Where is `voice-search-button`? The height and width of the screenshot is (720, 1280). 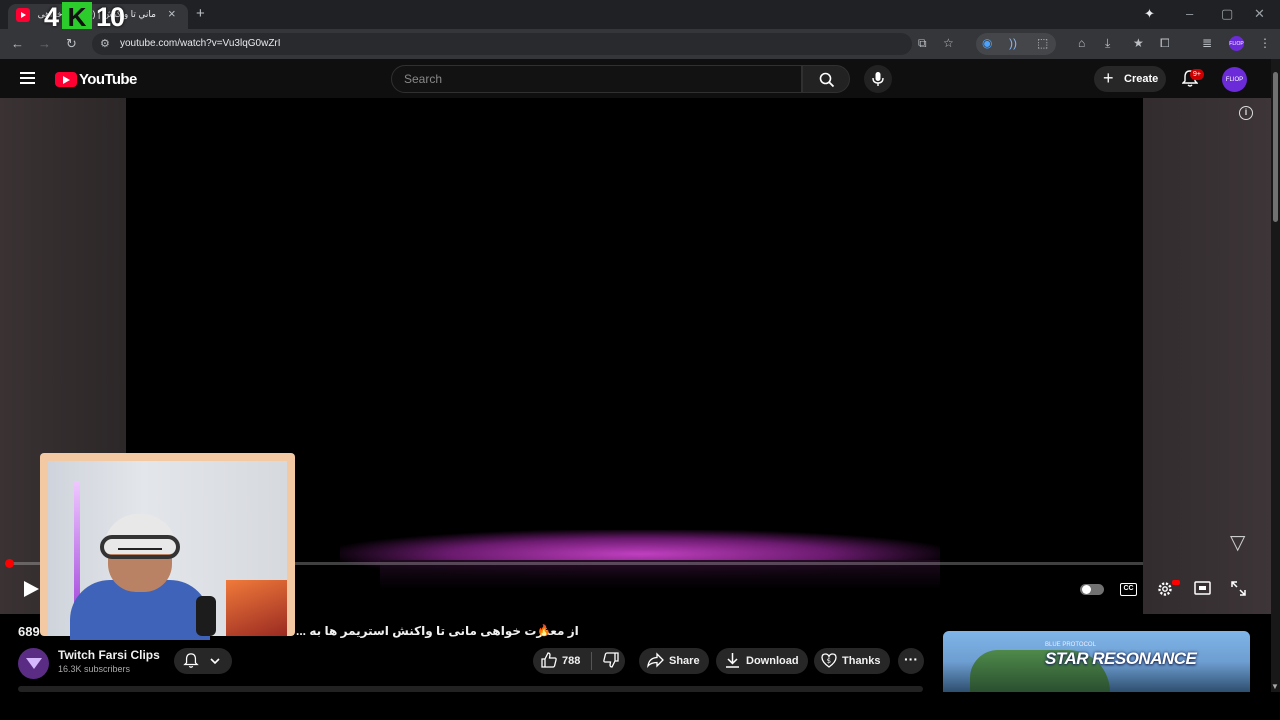
voice-search-button is located at coordinates (878, 79).